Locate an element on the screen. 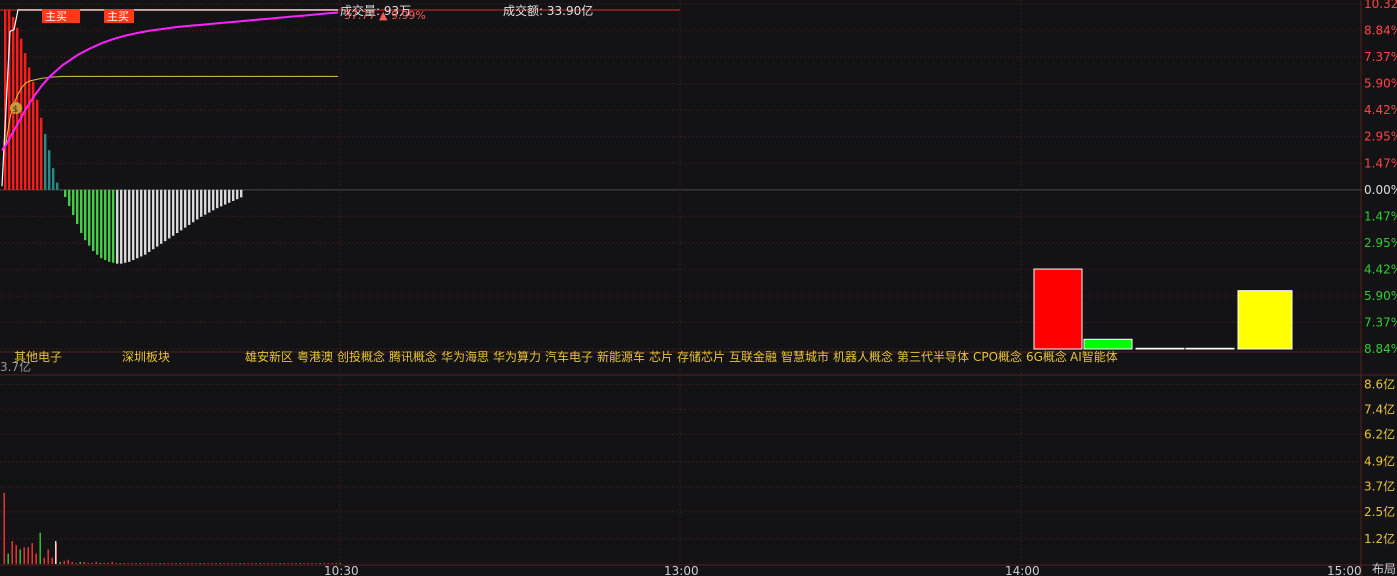  amount-label: 成交额: 33.90亿 is located at coordinates (548, 10).